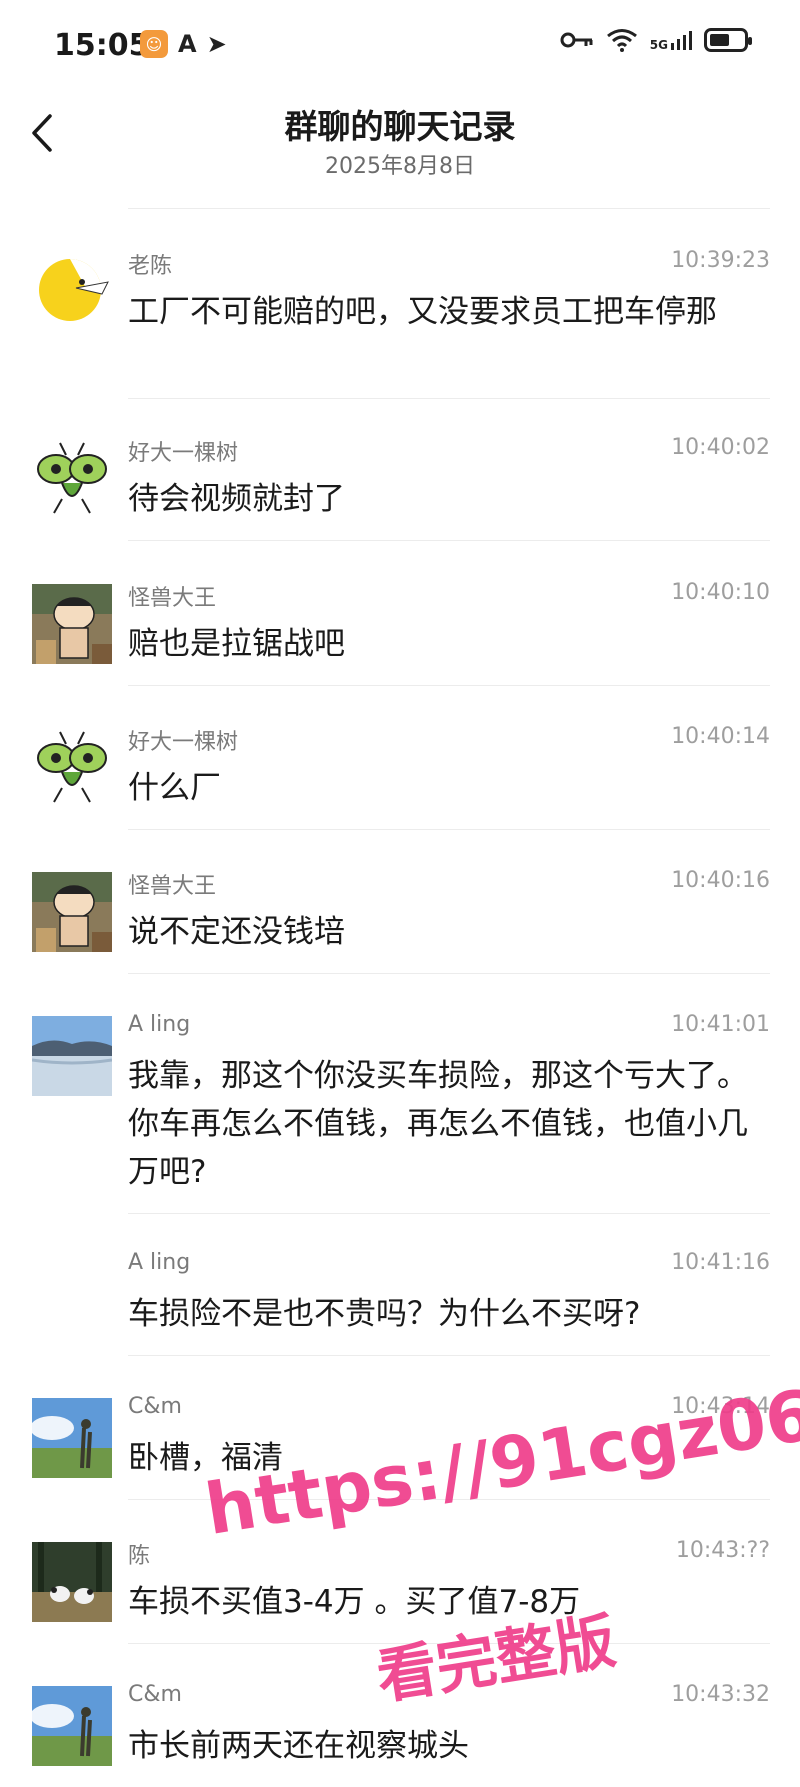  What do you see at coordinates (720, 736) in the screenshot?
I see `message-time: 10:40:14` at bounding box center [720, 736].